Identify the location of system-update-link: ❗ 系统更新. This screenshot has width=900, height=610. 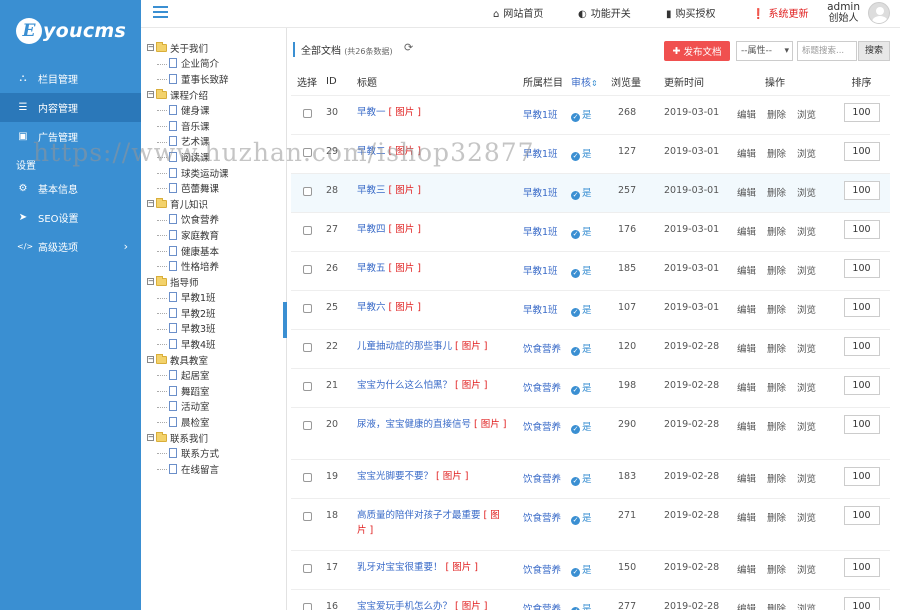
(780, 12).